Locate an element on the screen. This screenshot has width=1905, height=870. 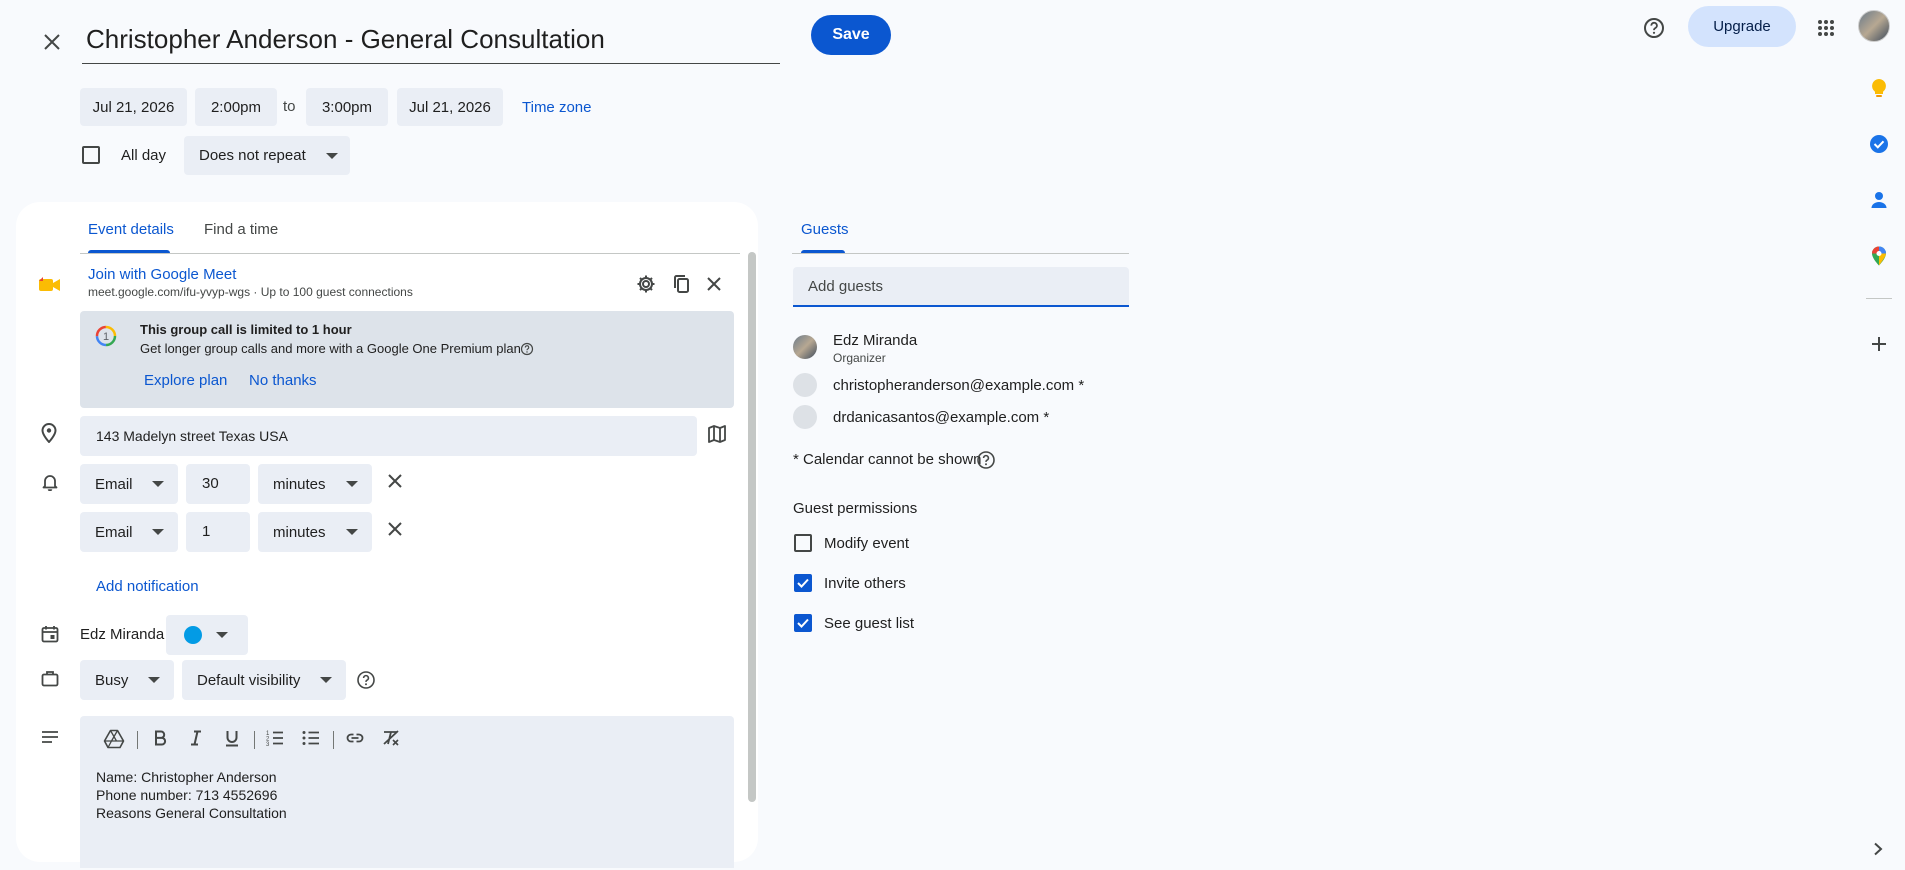
copy-meet-link-button is located at coordinates (682, 284).